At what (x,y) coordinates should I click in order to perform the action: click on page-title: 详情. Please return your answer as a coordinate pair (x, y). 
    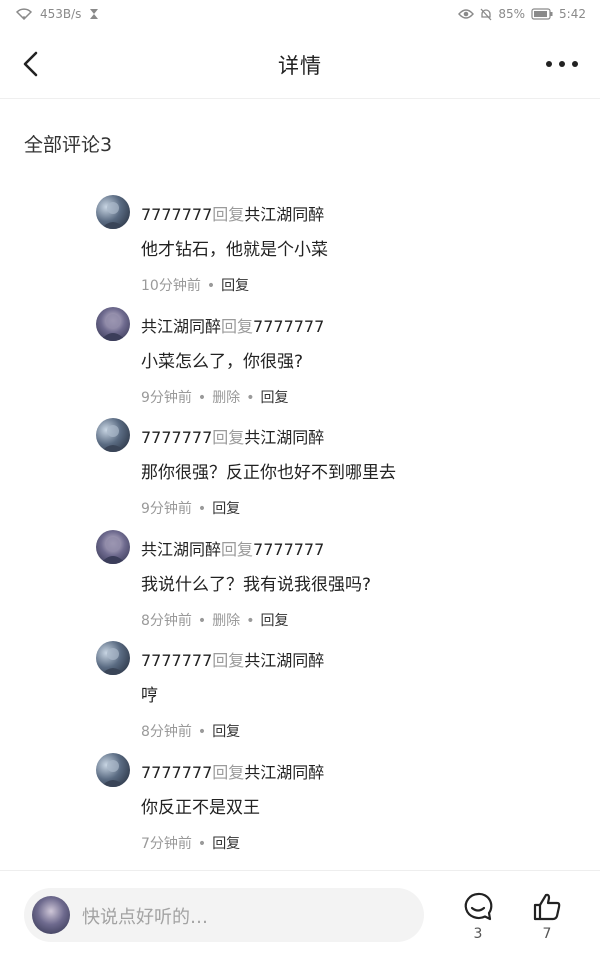
    Looking at the image, I should click on (300, 66).